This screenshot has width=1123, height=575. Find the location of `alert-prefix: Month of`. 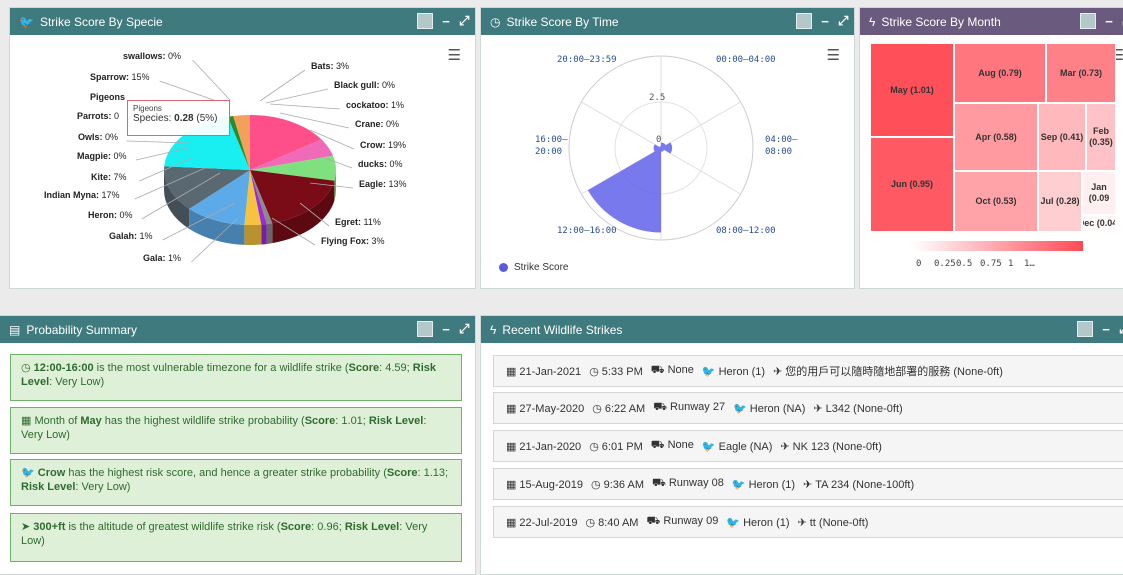

alert-prefix: Month of is located at coordinates (57, 421).